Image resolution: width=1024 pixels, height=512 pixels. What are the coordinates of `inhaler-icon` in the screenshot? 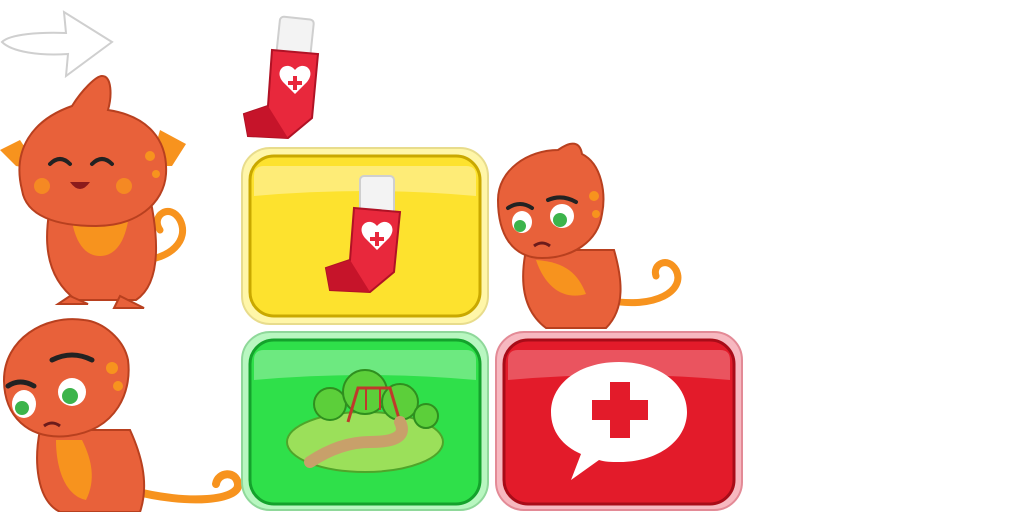 It's located at (281, 77).